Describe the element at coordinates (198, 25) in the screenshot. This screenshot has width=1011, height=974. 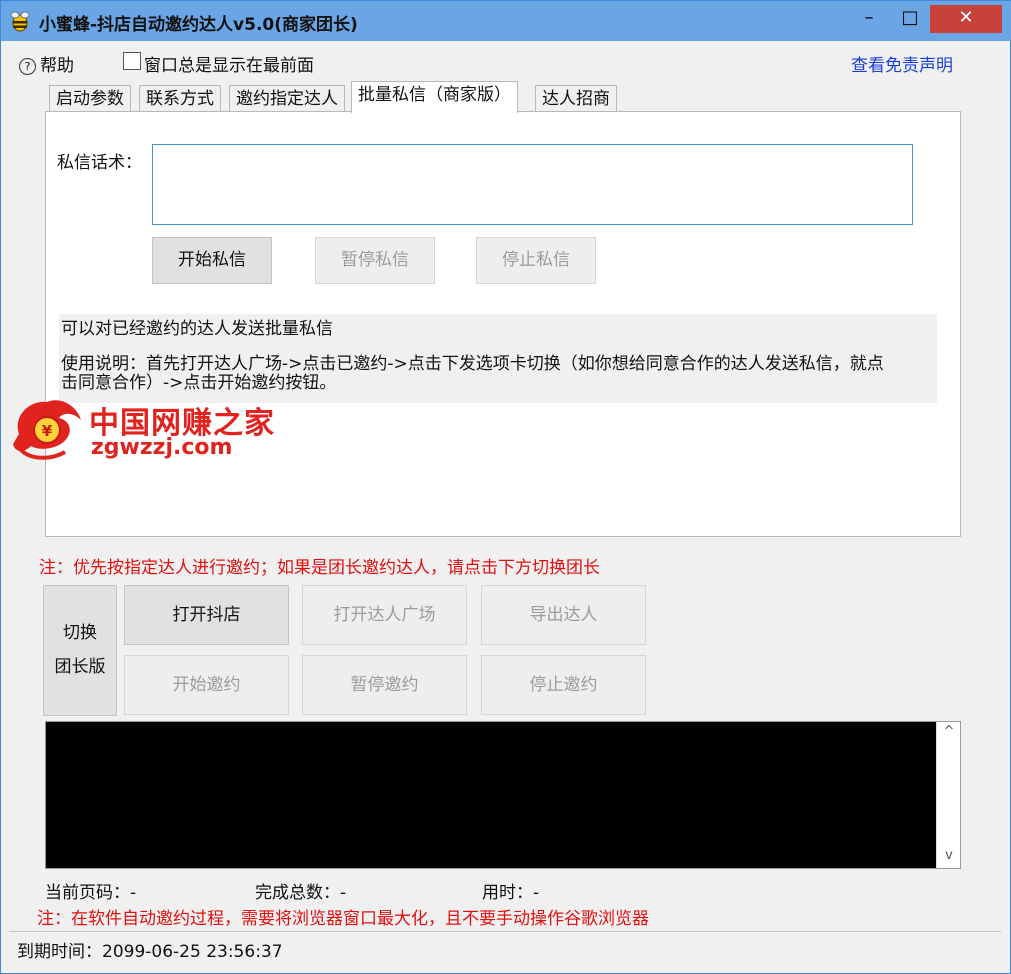
I see `window-title: 小蜜蜂-抖店自动邀约达人v5.0(商家团长)` at that location.